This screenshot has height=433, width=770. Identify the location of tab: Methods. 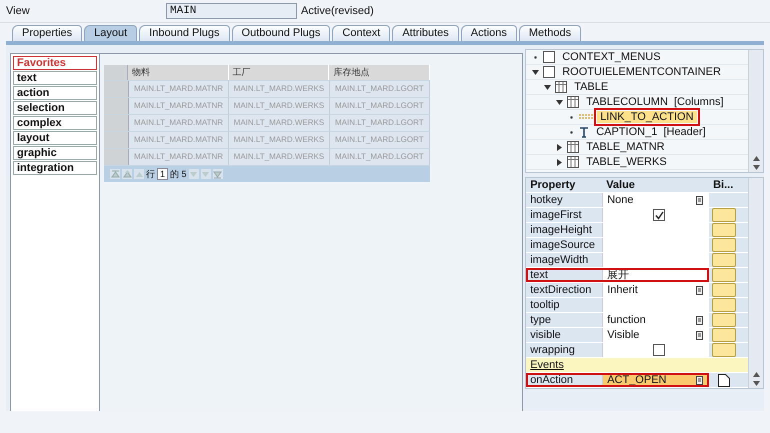
(550, 33).